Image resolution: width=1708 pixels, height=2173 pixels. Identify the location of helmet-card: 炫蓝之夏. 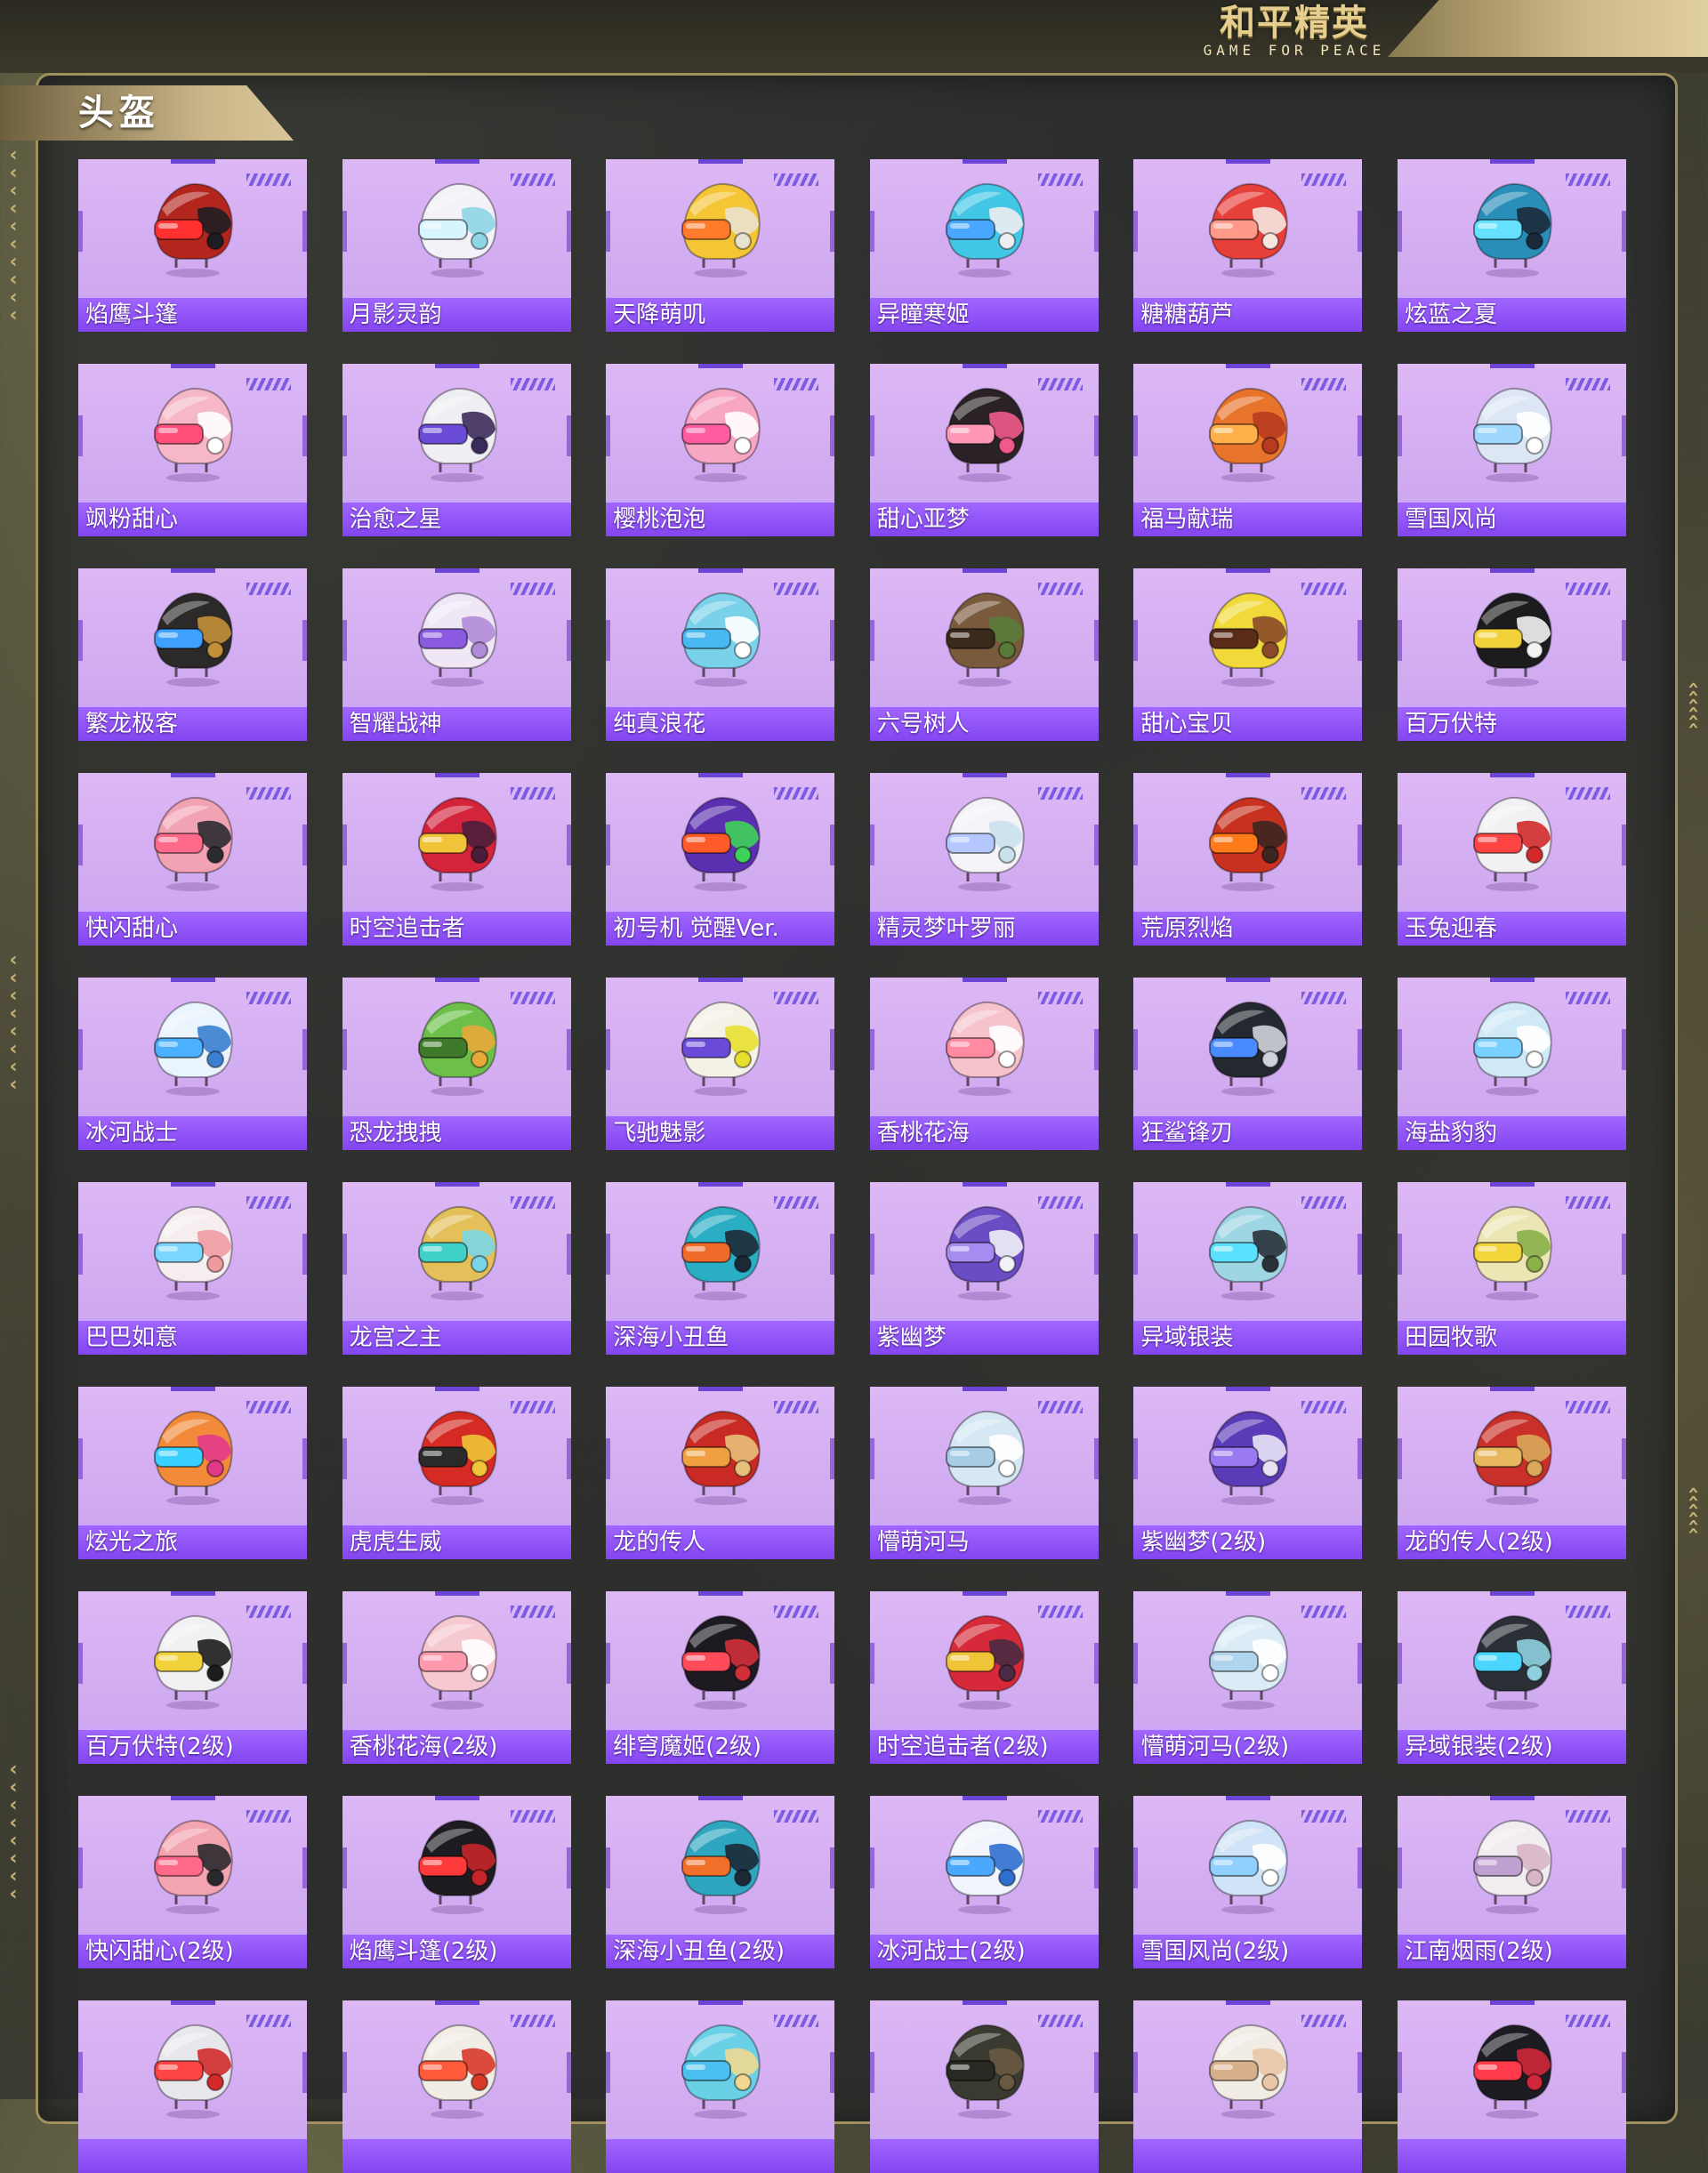
(1511, 246).